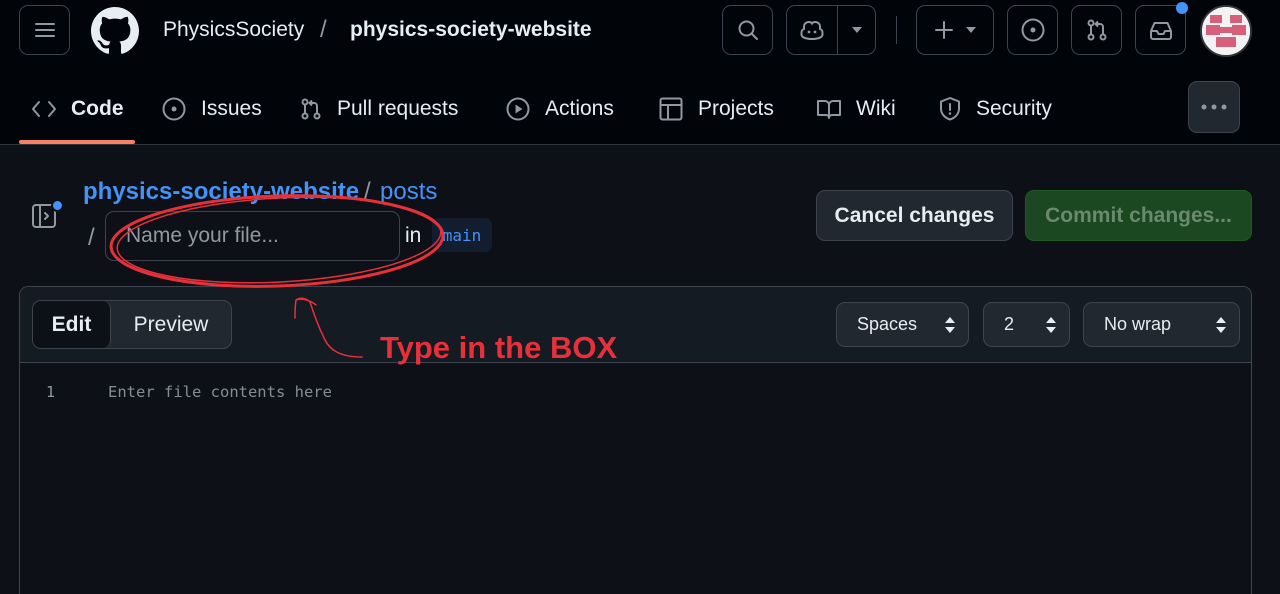 Image resolution: width=1280 pixels, height=594 pixels. Describe the element at coordinates (77, 142) in the screenshot. I see `active-tab-indicator` at that location.